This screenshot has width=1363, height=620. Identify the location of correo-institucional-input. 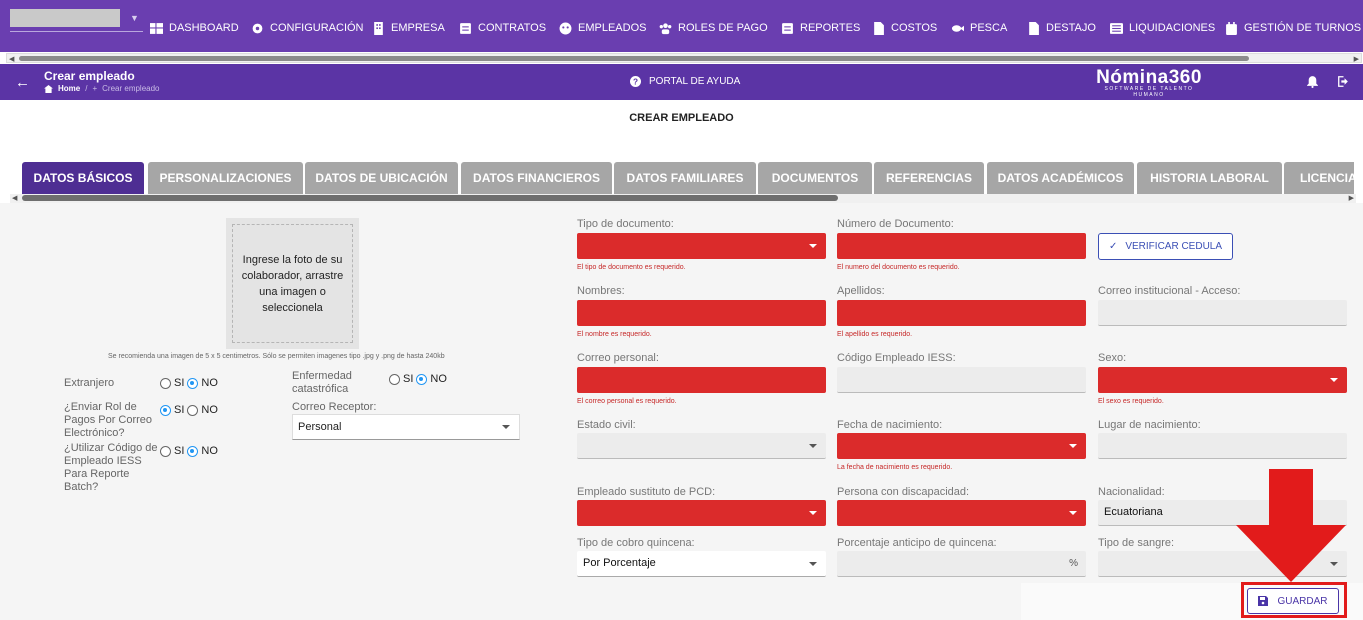
(1222, 313).